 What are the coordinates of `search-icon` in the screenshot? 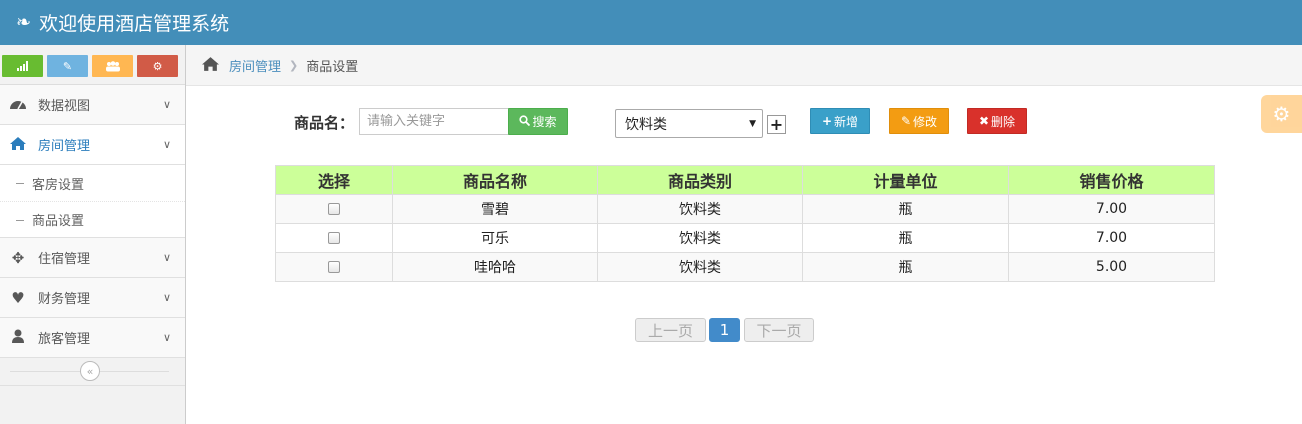 It's located at (525, 121).